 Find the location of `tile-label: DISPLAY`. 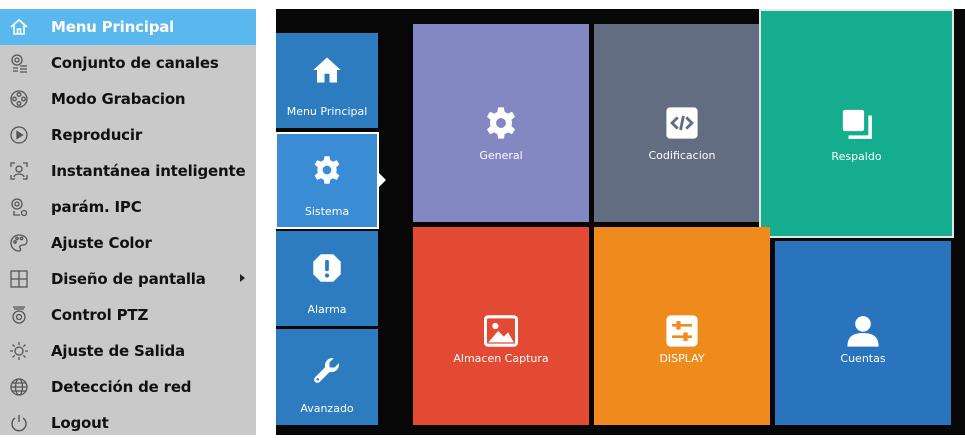

tile-label: DISPLAY is located at coordinates (682, 358).